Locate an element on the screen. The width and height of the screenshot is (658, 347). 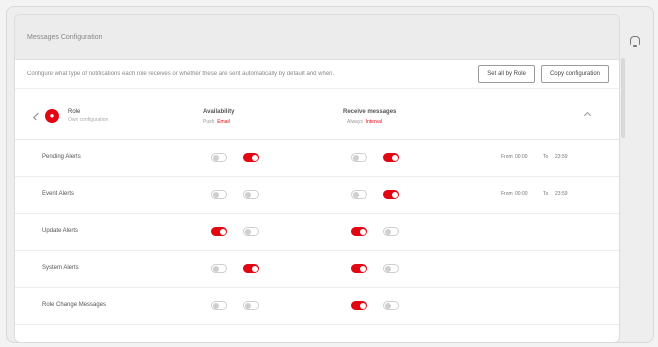
scrollbar is located at coordinates (623, 98).